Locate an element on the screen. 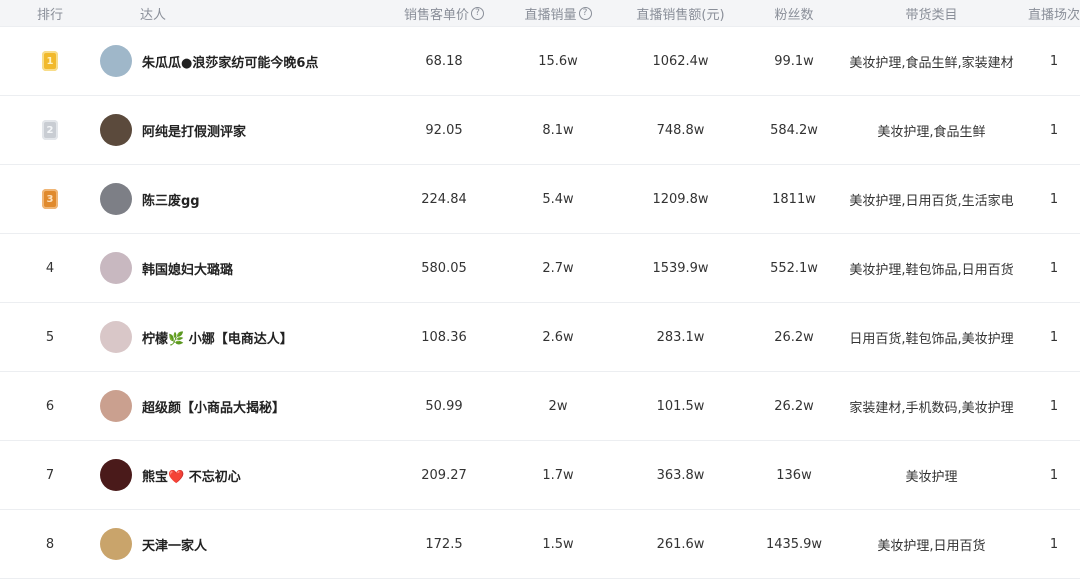 This screenshot has height=579, width=1080. header-category: 带货类目 is located at coordinates (931, 15).